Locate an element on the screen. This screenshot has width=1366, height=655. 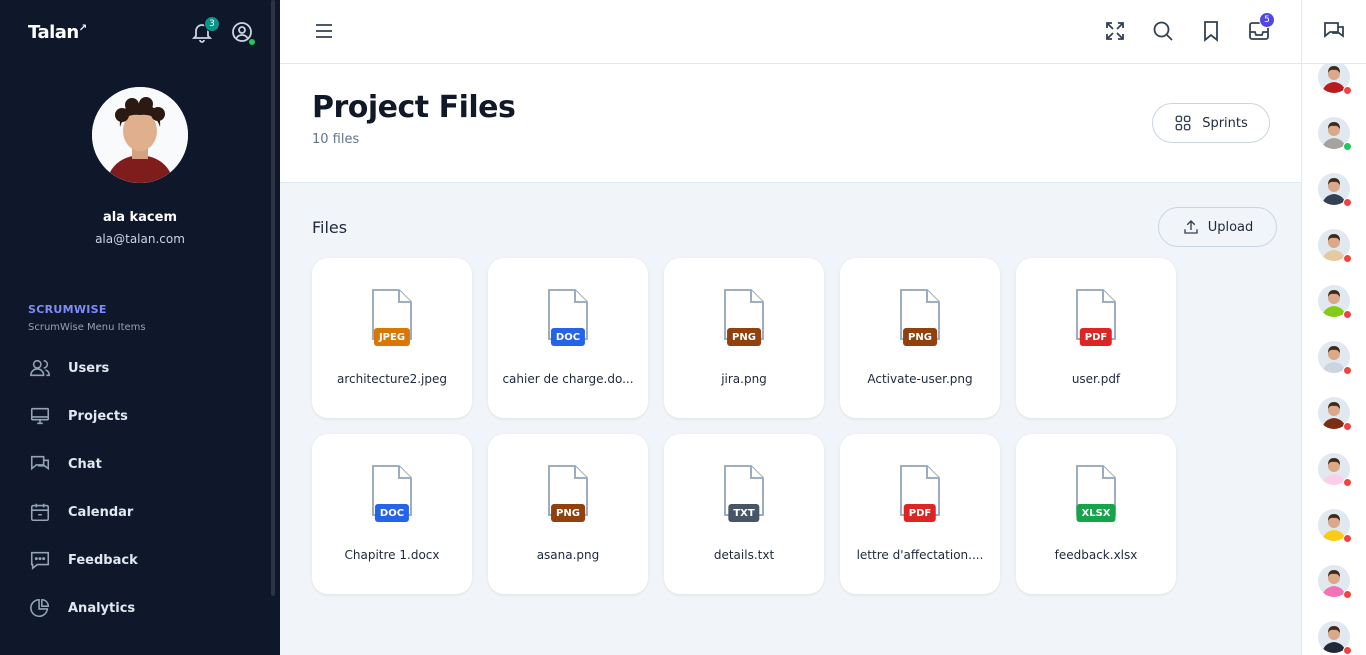
sidebar-item-label: Feedback is located at coordinates (103, 560).